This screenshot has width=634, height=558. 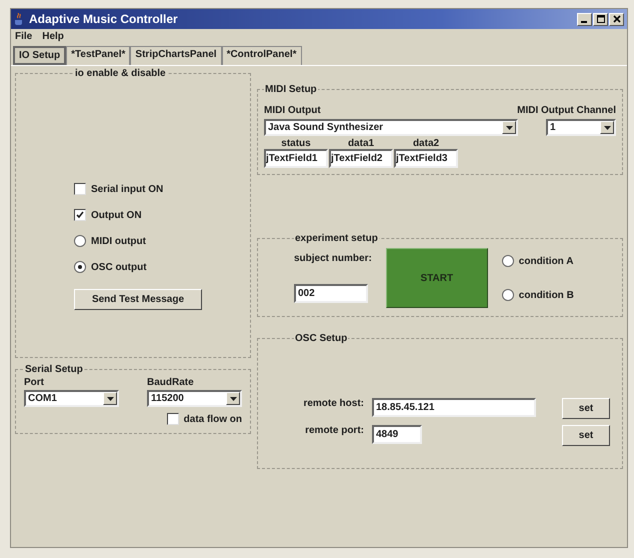 I want to click on tab: *TestPanel*, so click(x=98, y=55).